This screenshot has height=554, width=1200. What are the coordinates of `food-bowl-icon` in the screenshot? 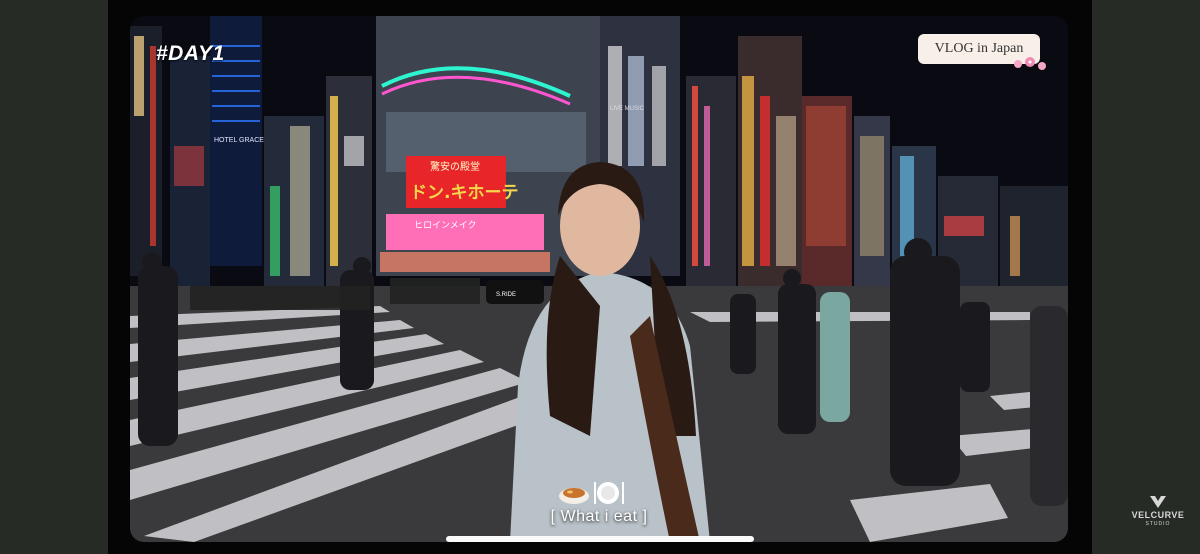 It's located at (574, 496).